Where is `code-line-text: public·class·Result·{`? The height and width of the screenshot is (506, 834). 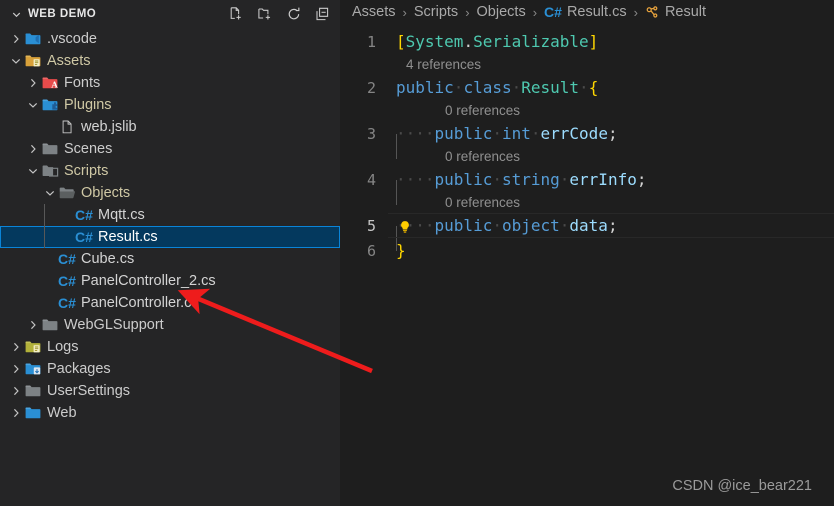
code-line-text: public·class·Result·{ is located at coordinates (492, 87).